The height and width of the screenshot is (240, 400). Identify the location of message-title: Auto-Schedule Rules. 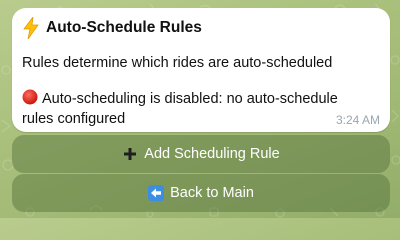
(124, 27).